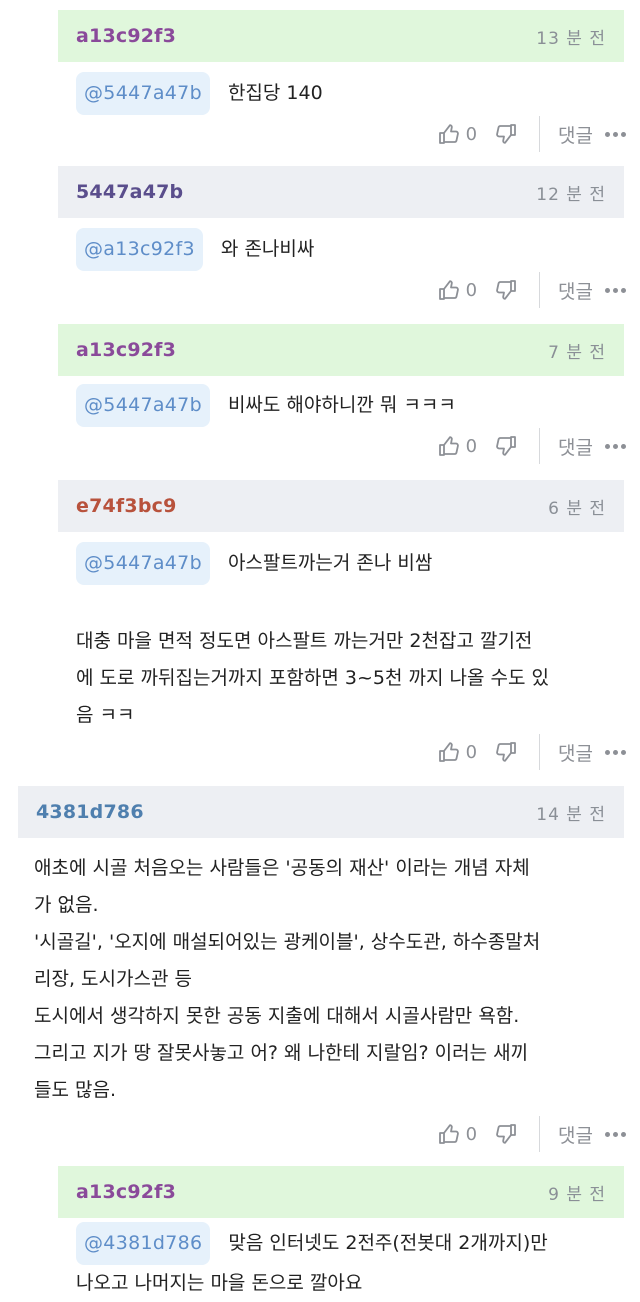 The height and width of the screenshot is (1302, 640). Describe the element at coordinates (304, 641) in the screenshot. I see `comment-text: 대충 마을 면적 정도면 아스팔트 까는거만 2천잡고 깔기전` at that location.